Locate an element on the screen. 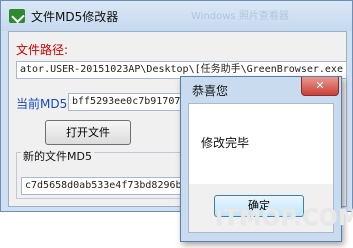  file-path-label: 文件路径: is located at coordinates (42, 50).